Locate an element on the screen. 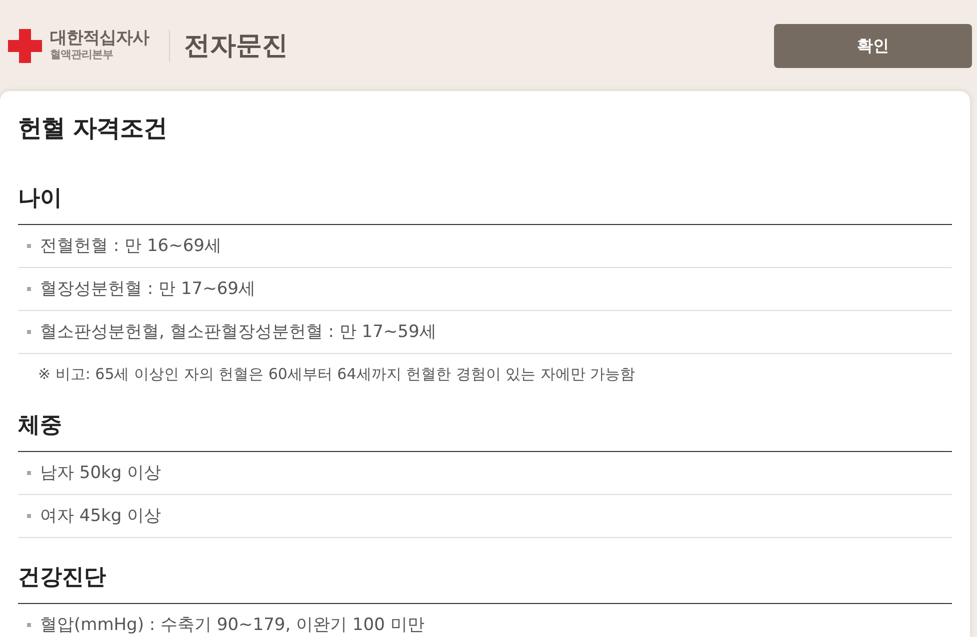 This screenshot has height=637, width=977. confirm-button: 확인 is located at coordinates (873, 46).